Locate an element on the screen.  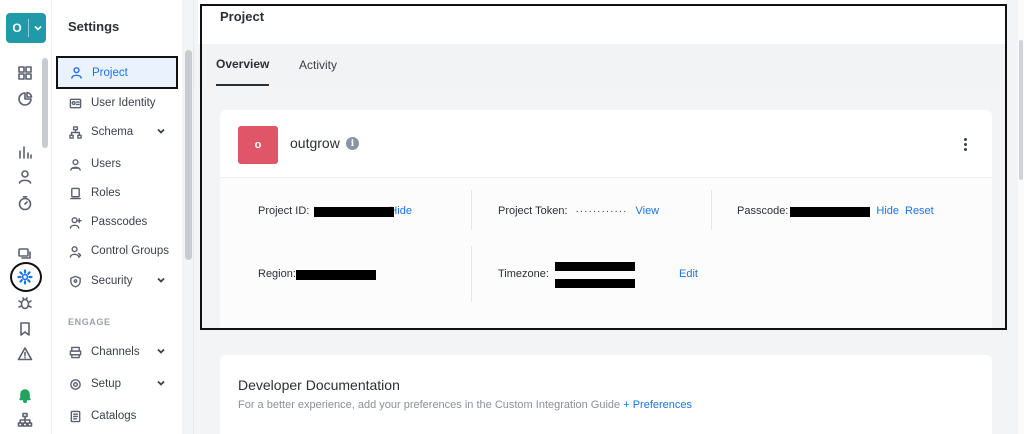
timezone-edit-link: Edit is located at coordinates (688, 274).